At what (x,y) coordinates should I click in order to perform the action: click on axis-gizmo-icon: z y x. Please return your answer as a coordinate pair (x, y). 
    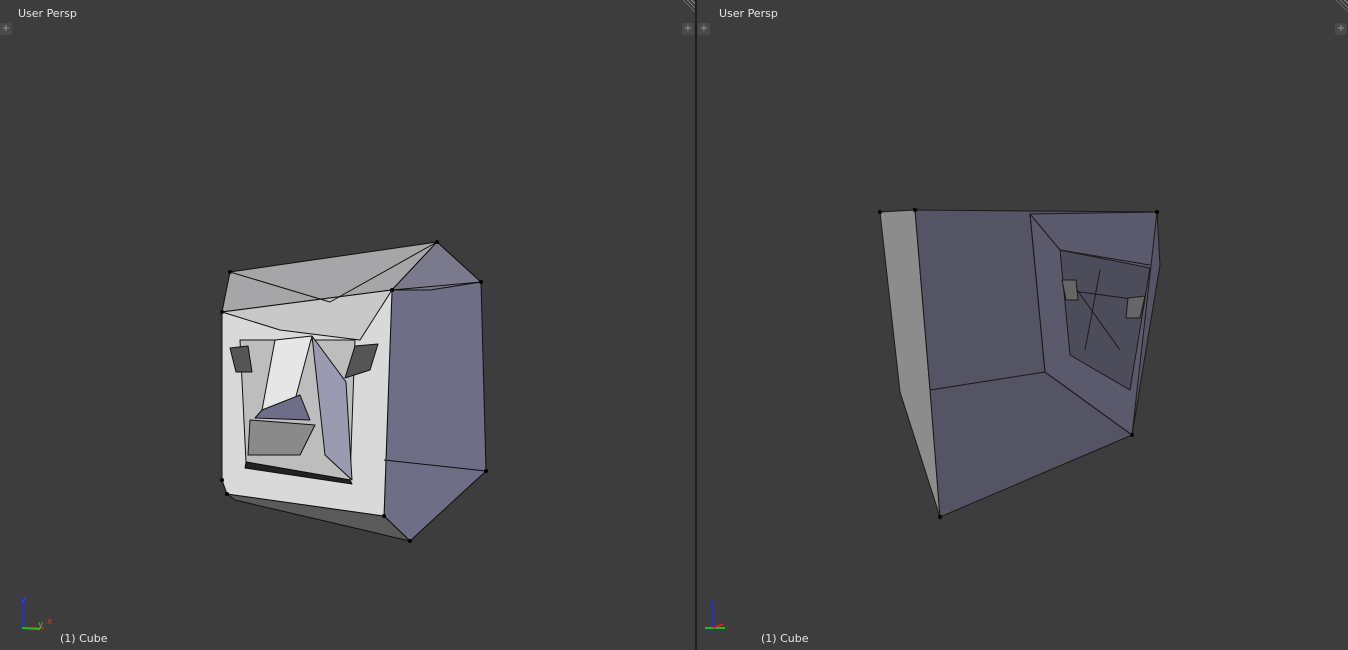
    Looking at the image, I should click on (37, 612).